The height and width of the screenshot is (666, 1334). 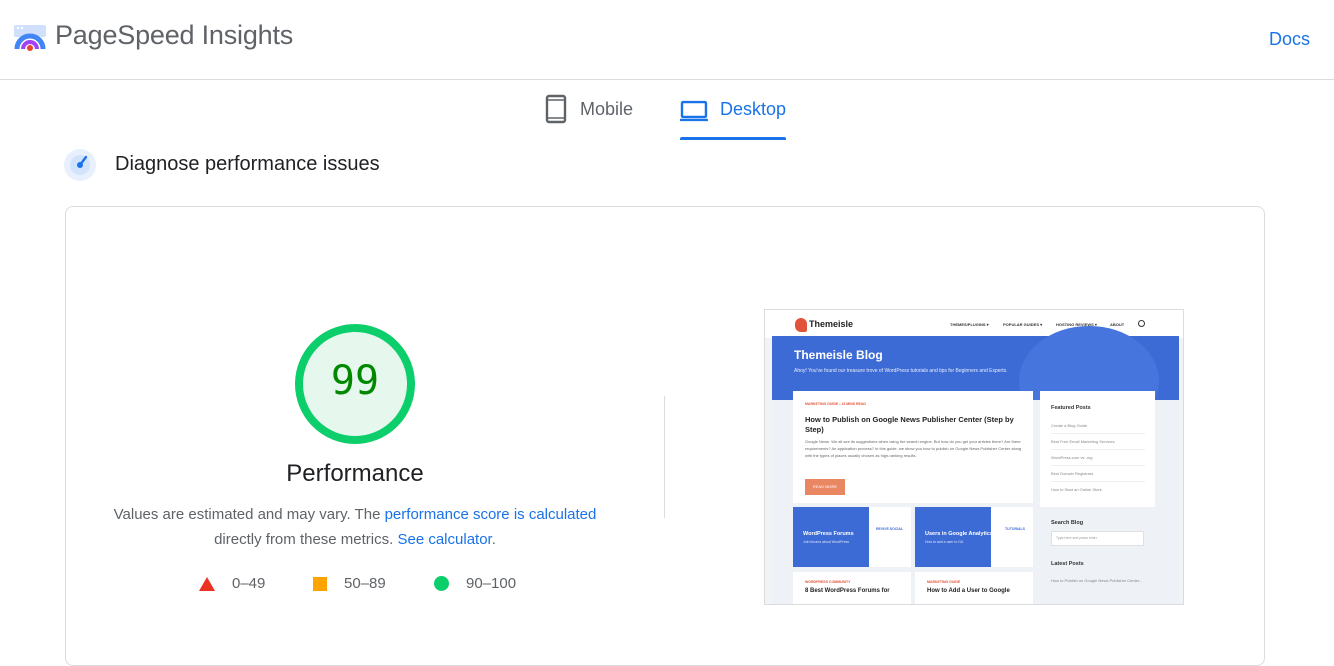 I want to click on legend-good-range: 90–100, so click(x=491, y=583).